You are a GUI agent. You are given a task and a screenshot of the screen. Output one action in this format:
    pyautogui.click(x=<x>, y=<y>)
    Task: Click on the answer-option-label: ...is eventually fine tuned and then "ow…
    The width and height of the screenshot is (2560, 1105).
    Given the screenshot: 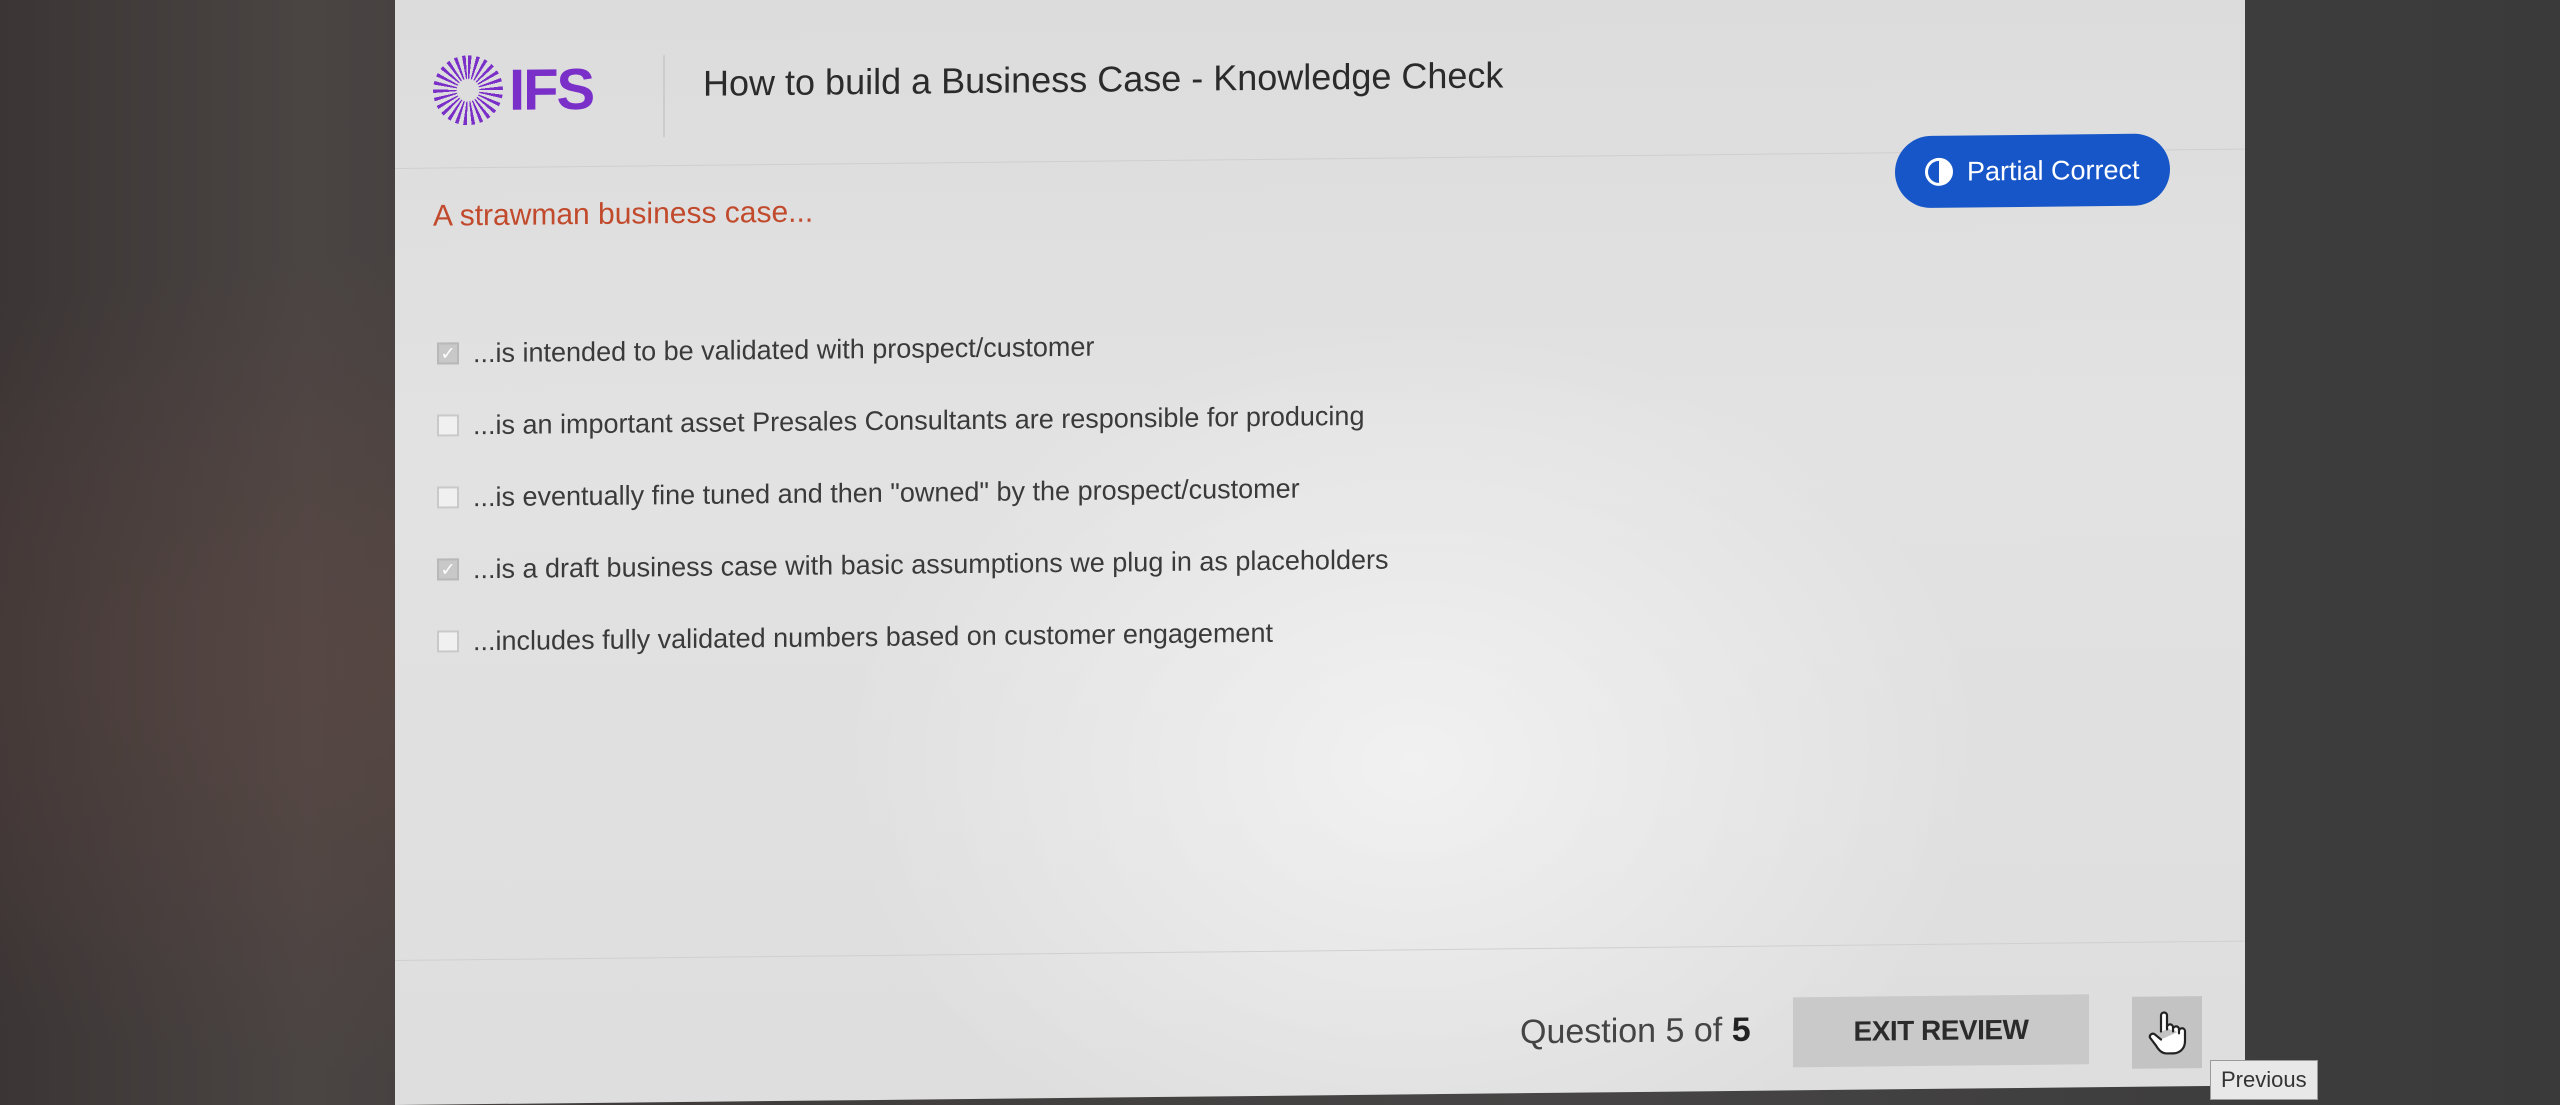 What is the action you would take?
    pyautogui.click(x=886, y=492)
    